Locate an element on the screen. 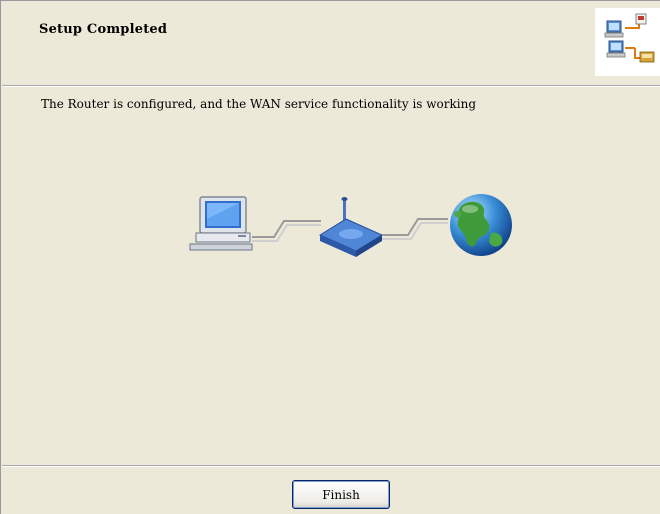 The image size is (660, 514). cable-left is located at coordinates (286, 231).